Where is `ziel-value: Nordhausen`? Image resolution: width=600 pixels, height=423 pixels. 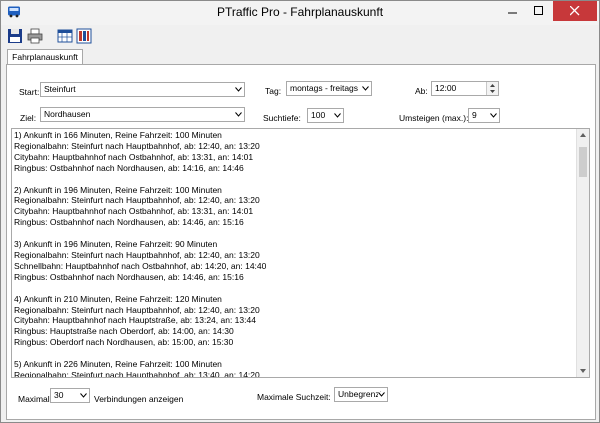 ziel-value: Nordhausen is located at coordinates (67, 114).